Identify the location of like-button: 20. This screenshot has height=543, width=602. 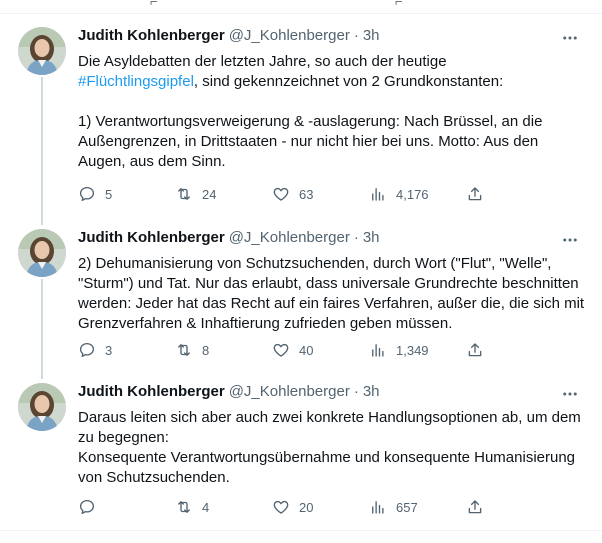
(320, 507).